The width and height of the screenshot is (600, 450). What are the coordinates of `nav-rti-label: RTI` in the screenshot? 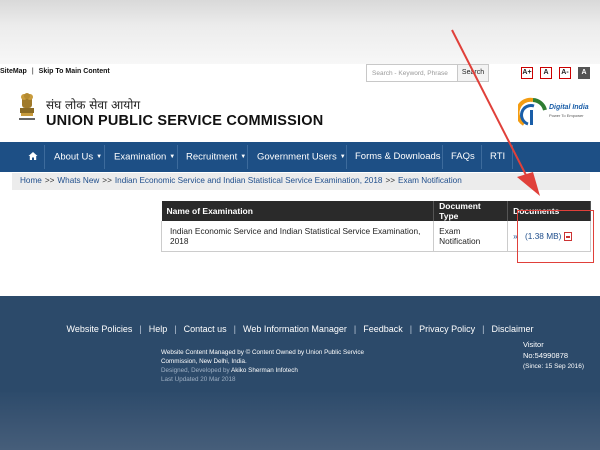 It's located at (498, 156).